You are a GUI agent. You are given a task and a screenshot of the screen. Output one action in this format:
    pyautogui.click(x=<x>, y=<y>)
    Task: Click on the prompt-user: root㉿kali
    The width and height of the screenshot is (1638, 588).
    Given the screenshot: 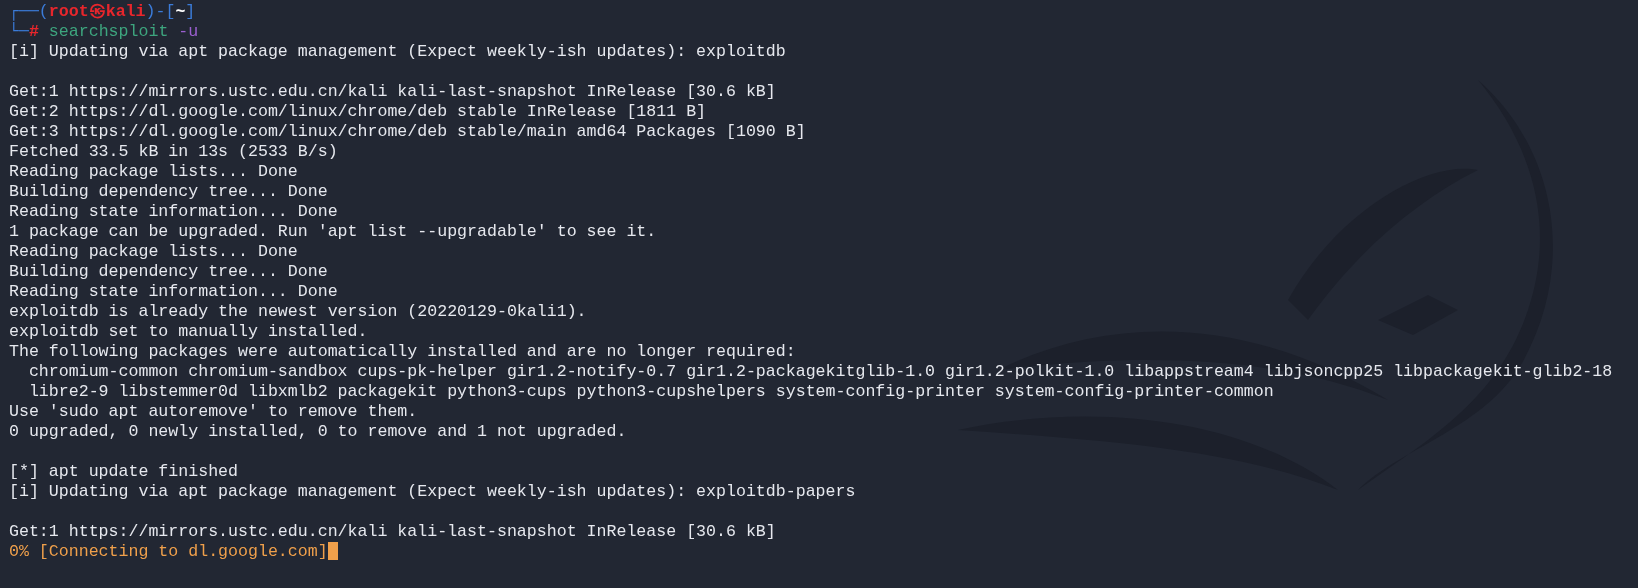 What is the action you would take?
    pyautogui.click(x=97, y=11)
    